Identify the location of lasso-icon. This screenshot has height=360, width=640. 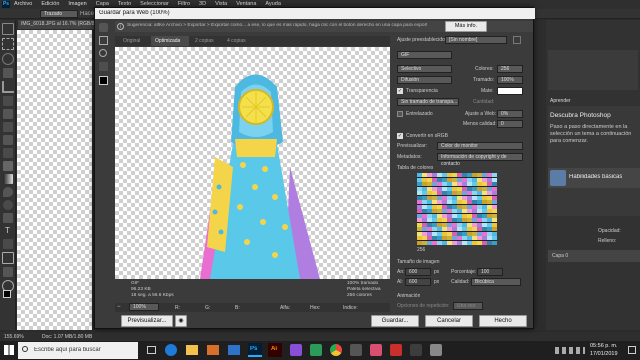
(7, 59).